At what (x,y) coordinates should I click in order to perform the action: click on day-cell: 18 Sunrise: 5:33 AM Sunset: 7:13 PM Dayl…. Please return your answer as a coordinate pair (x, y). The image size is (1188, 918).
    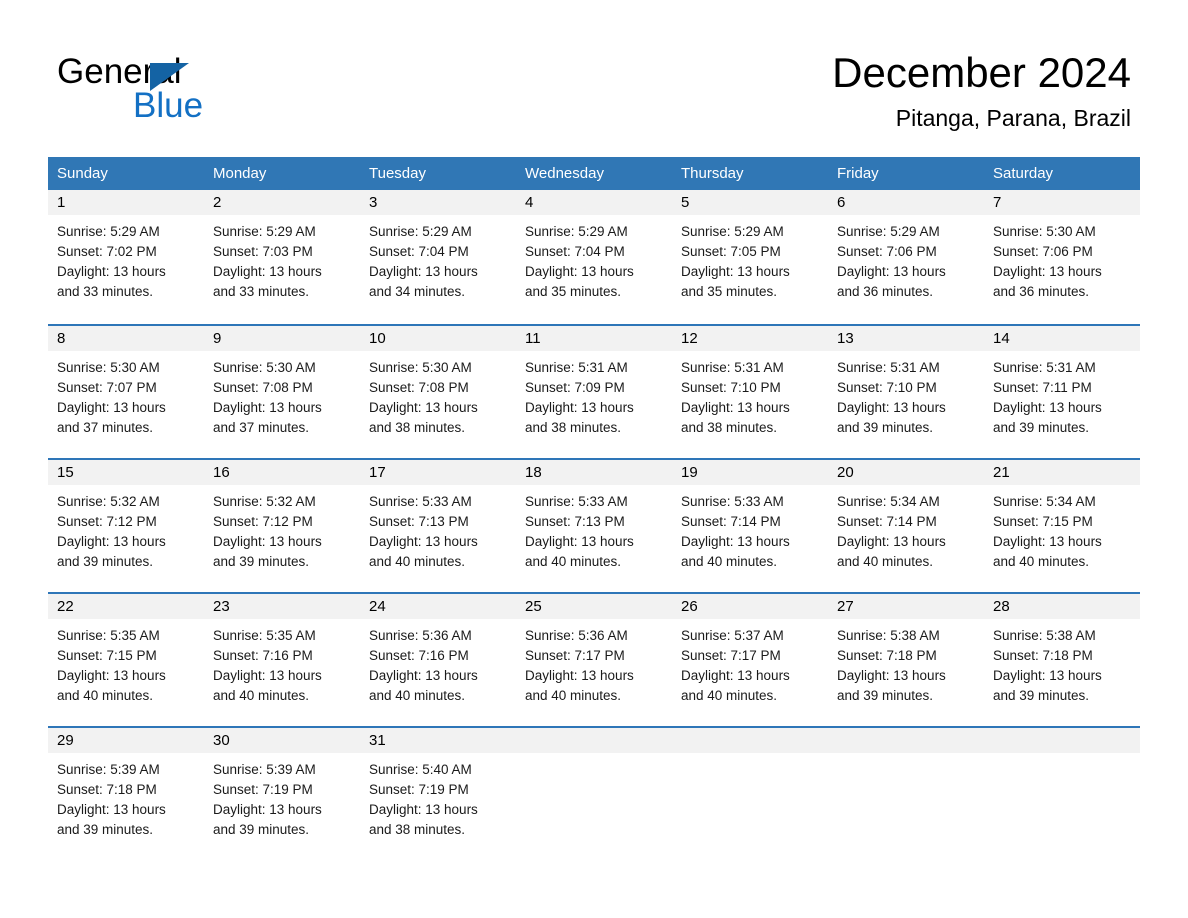
    Looking at the image, I should click on (594, 526).